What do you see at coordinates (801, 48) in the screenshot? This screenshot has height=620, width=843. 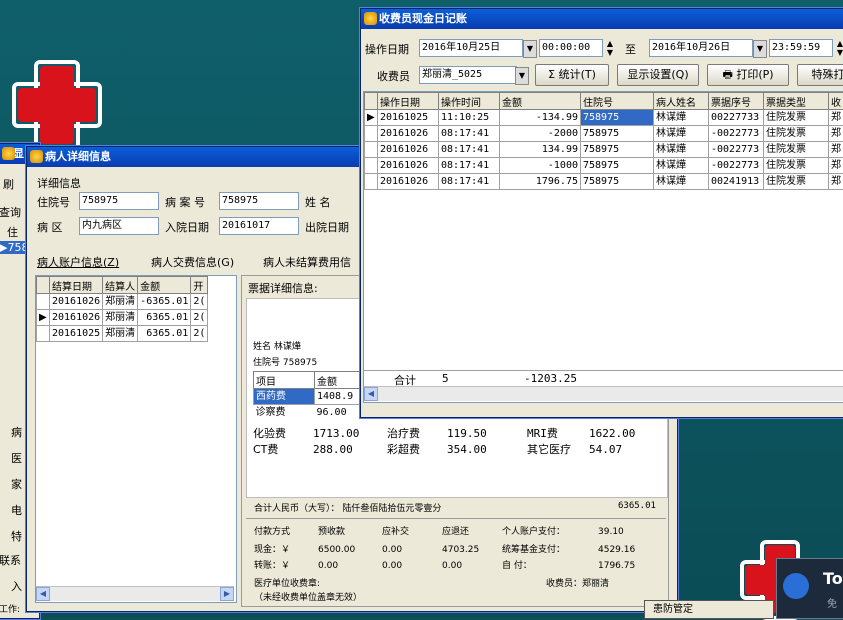 I see `end-time-field: 23:59:59` at bounding box center [801, 48].